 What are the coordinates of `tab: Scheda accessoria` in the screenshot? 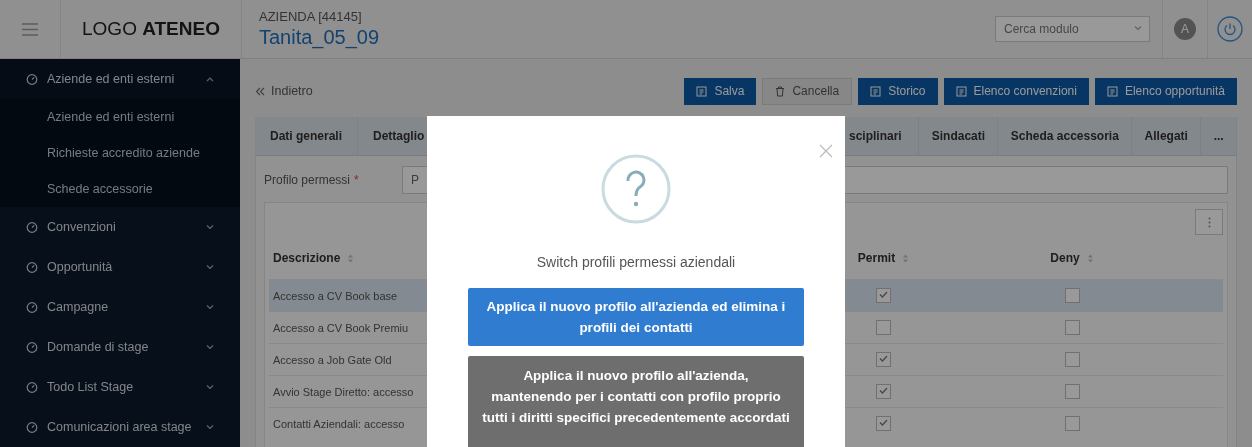 It's located at (1065, 136).